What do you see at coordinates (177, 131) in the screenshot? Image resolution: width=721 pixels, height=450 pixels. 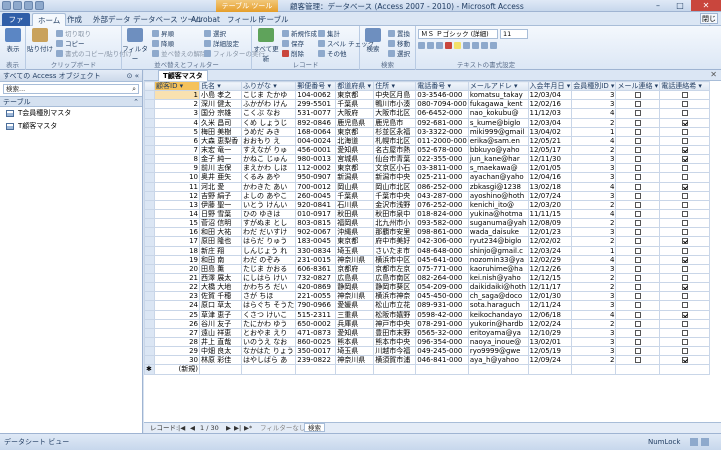 I see `table-cell: 5` at bounding box center [177, 131].